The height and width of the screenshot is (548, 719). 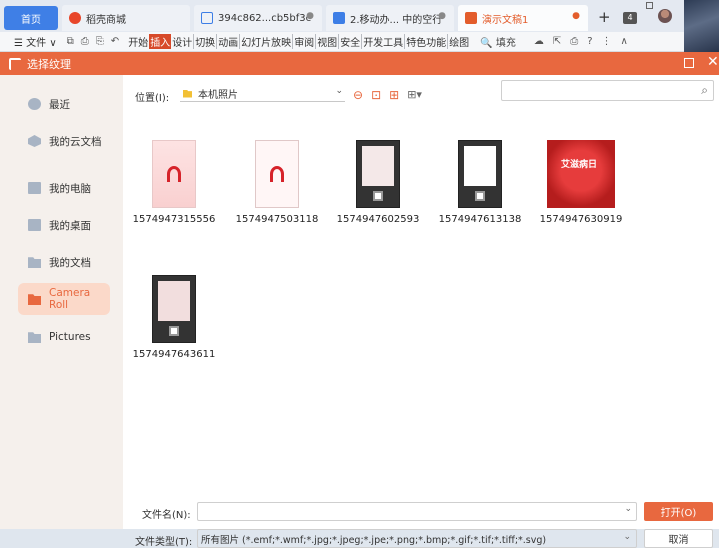 What do you see at coordinates (31, 18) in the screenshot?
I see `tab-home: 首页` at bounding box center [31, 18].